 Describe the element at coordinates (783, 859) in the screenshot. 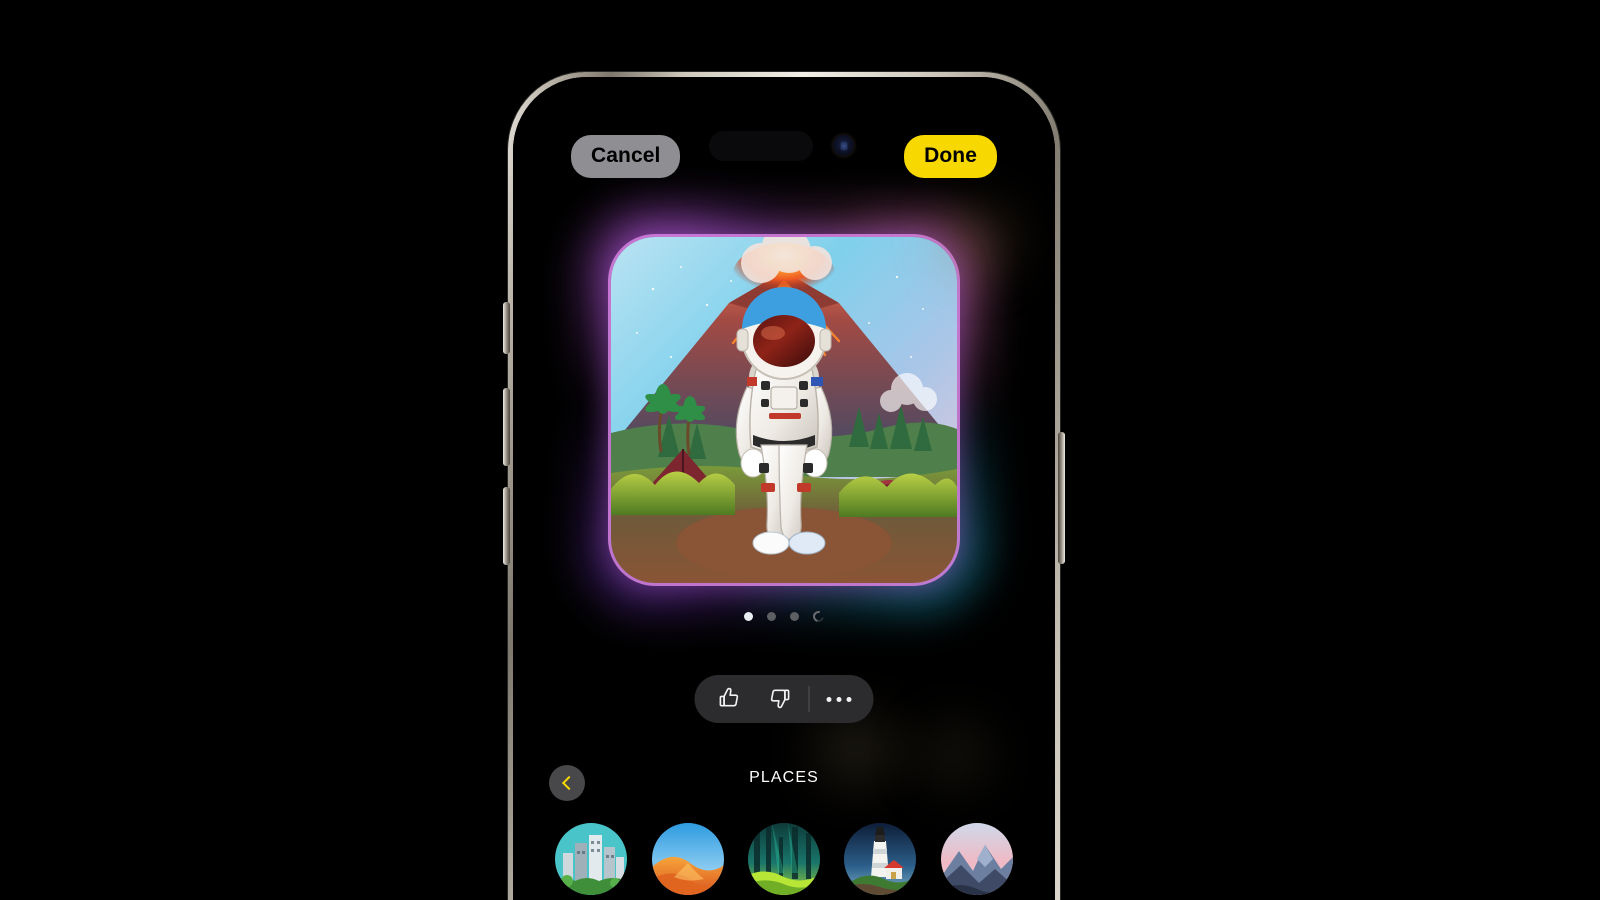

I see `forest-thumbnail` at that location.